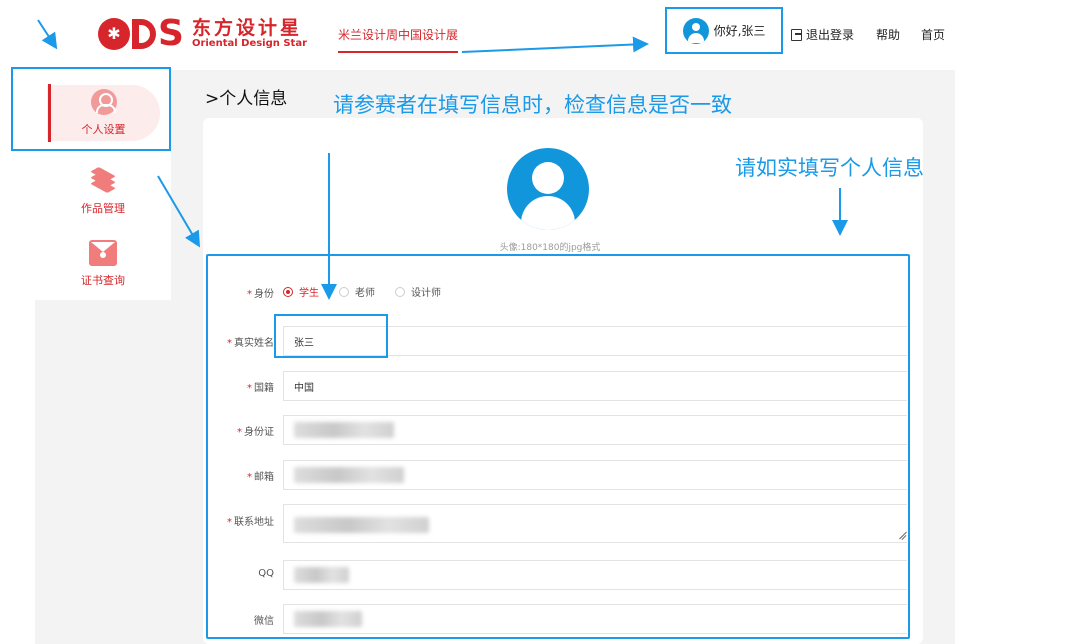 This screenshot has height=644, width=1080. I want to click on home-label: 首页, so click(933, 35).